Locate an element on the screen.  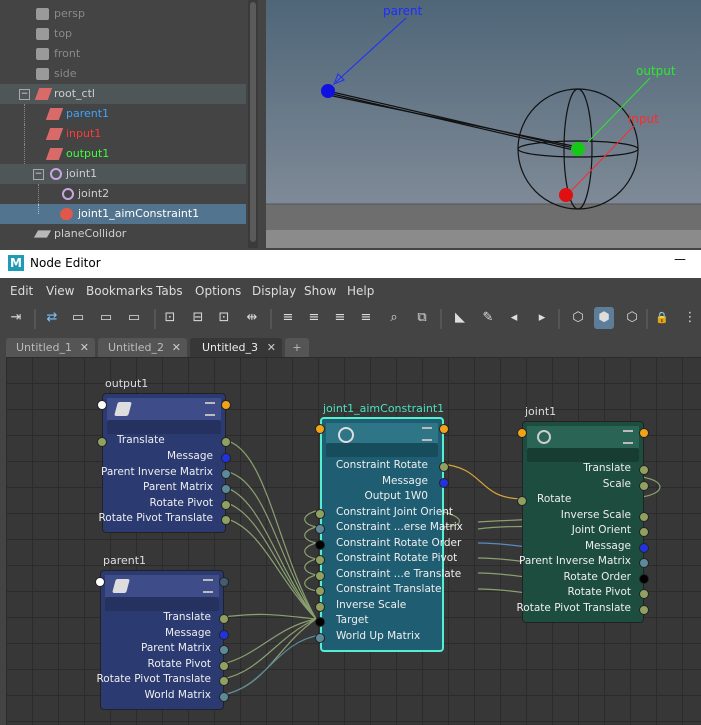
outliner-scrollbar is located at coordinates (253, 124).